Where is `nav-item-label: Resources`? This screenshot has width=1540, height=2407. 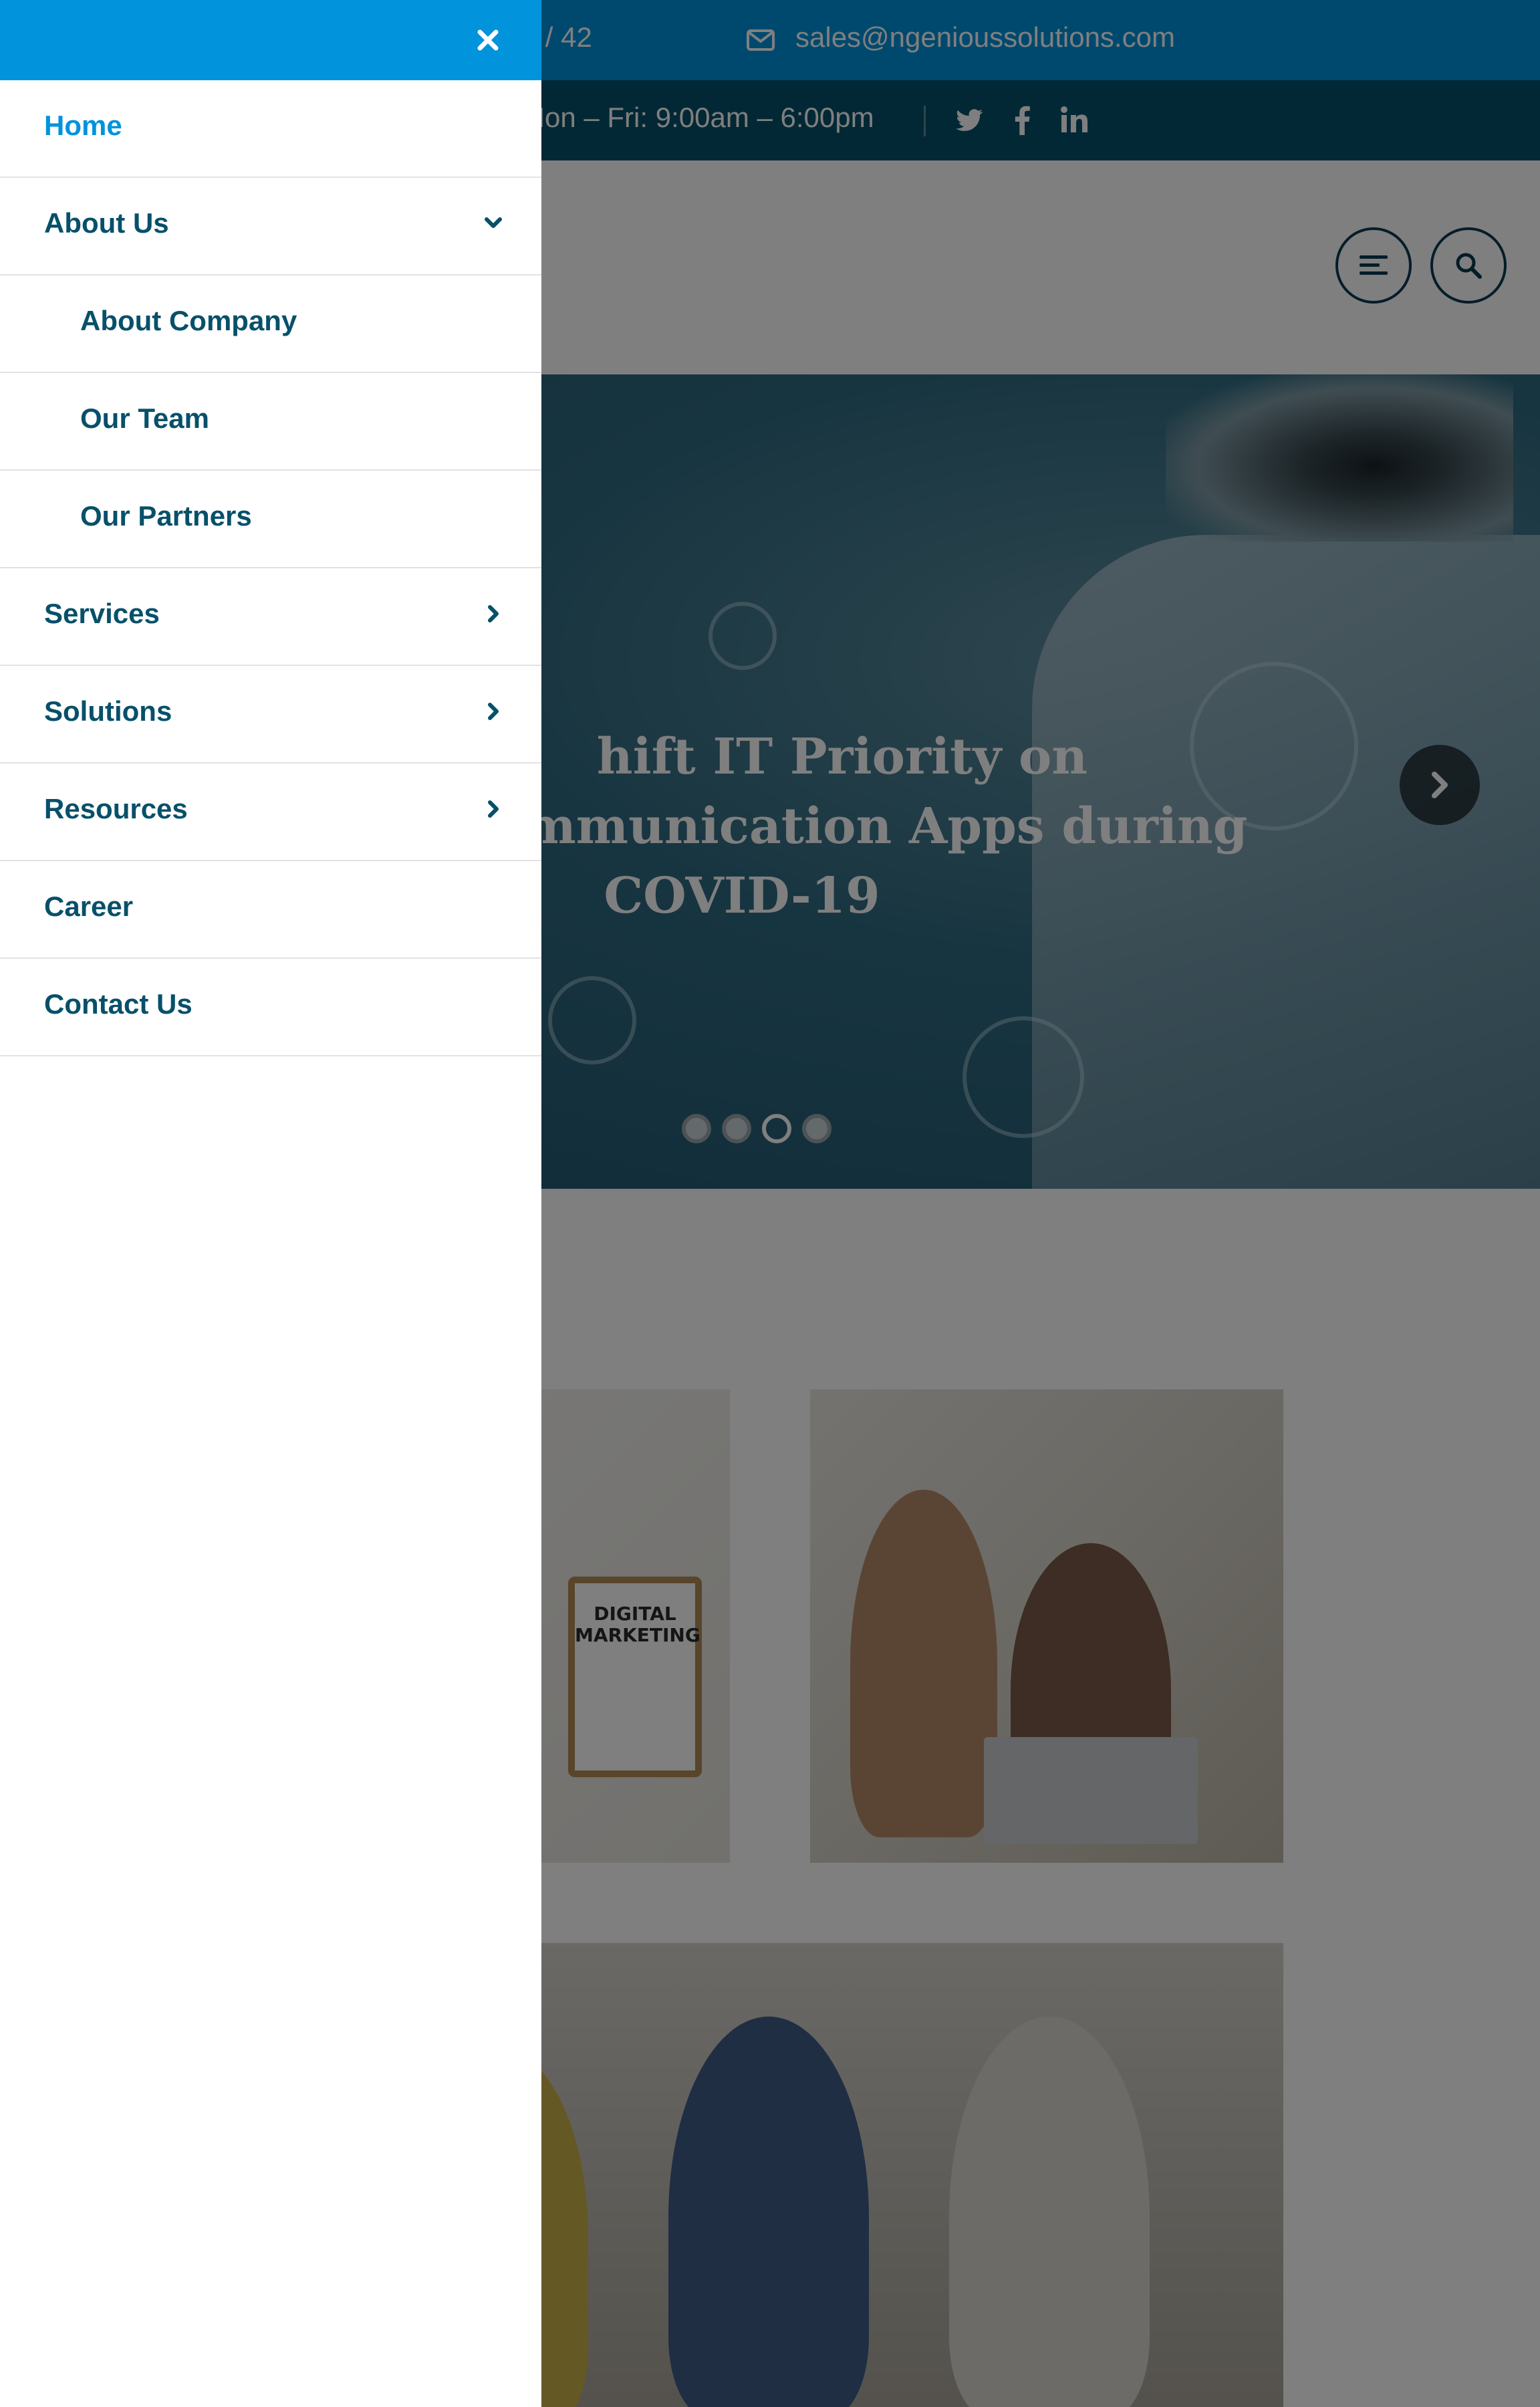 nav-item-label: Resources is located at coordinates (116, 808).